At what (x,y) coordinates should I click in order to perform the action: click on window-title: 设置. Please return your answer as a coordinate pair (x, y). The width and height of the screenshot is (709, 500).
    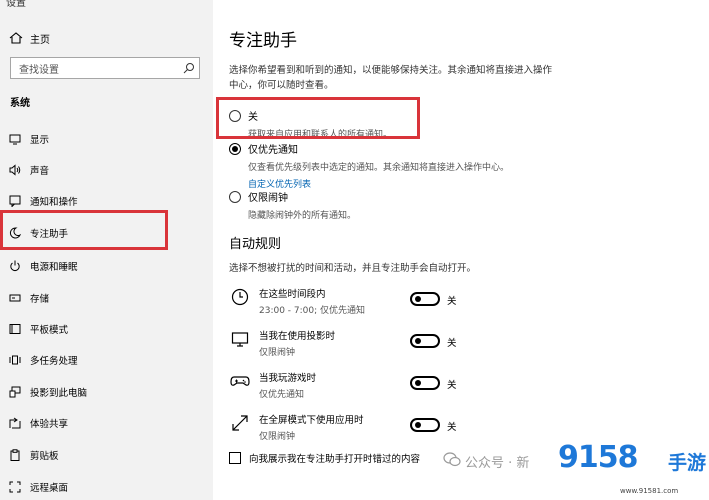
    Looking at the image, I should click on (16, 4).